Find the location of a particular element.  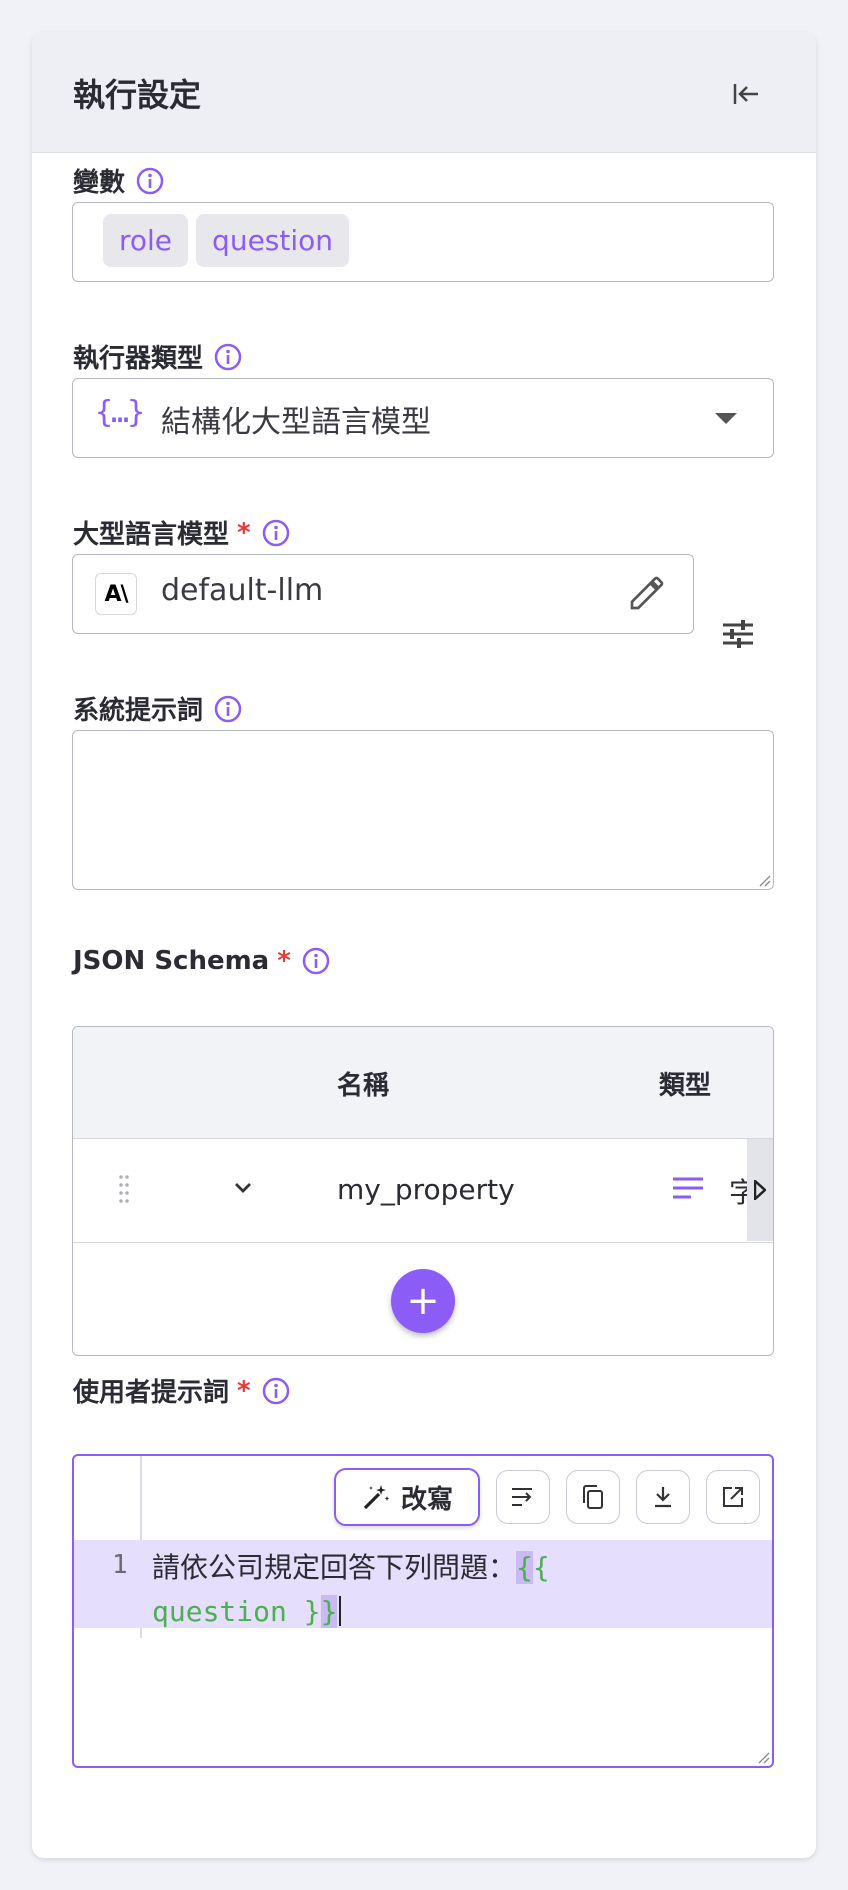

llm-field: A\ default-llm is located at coordinates (383, 594).